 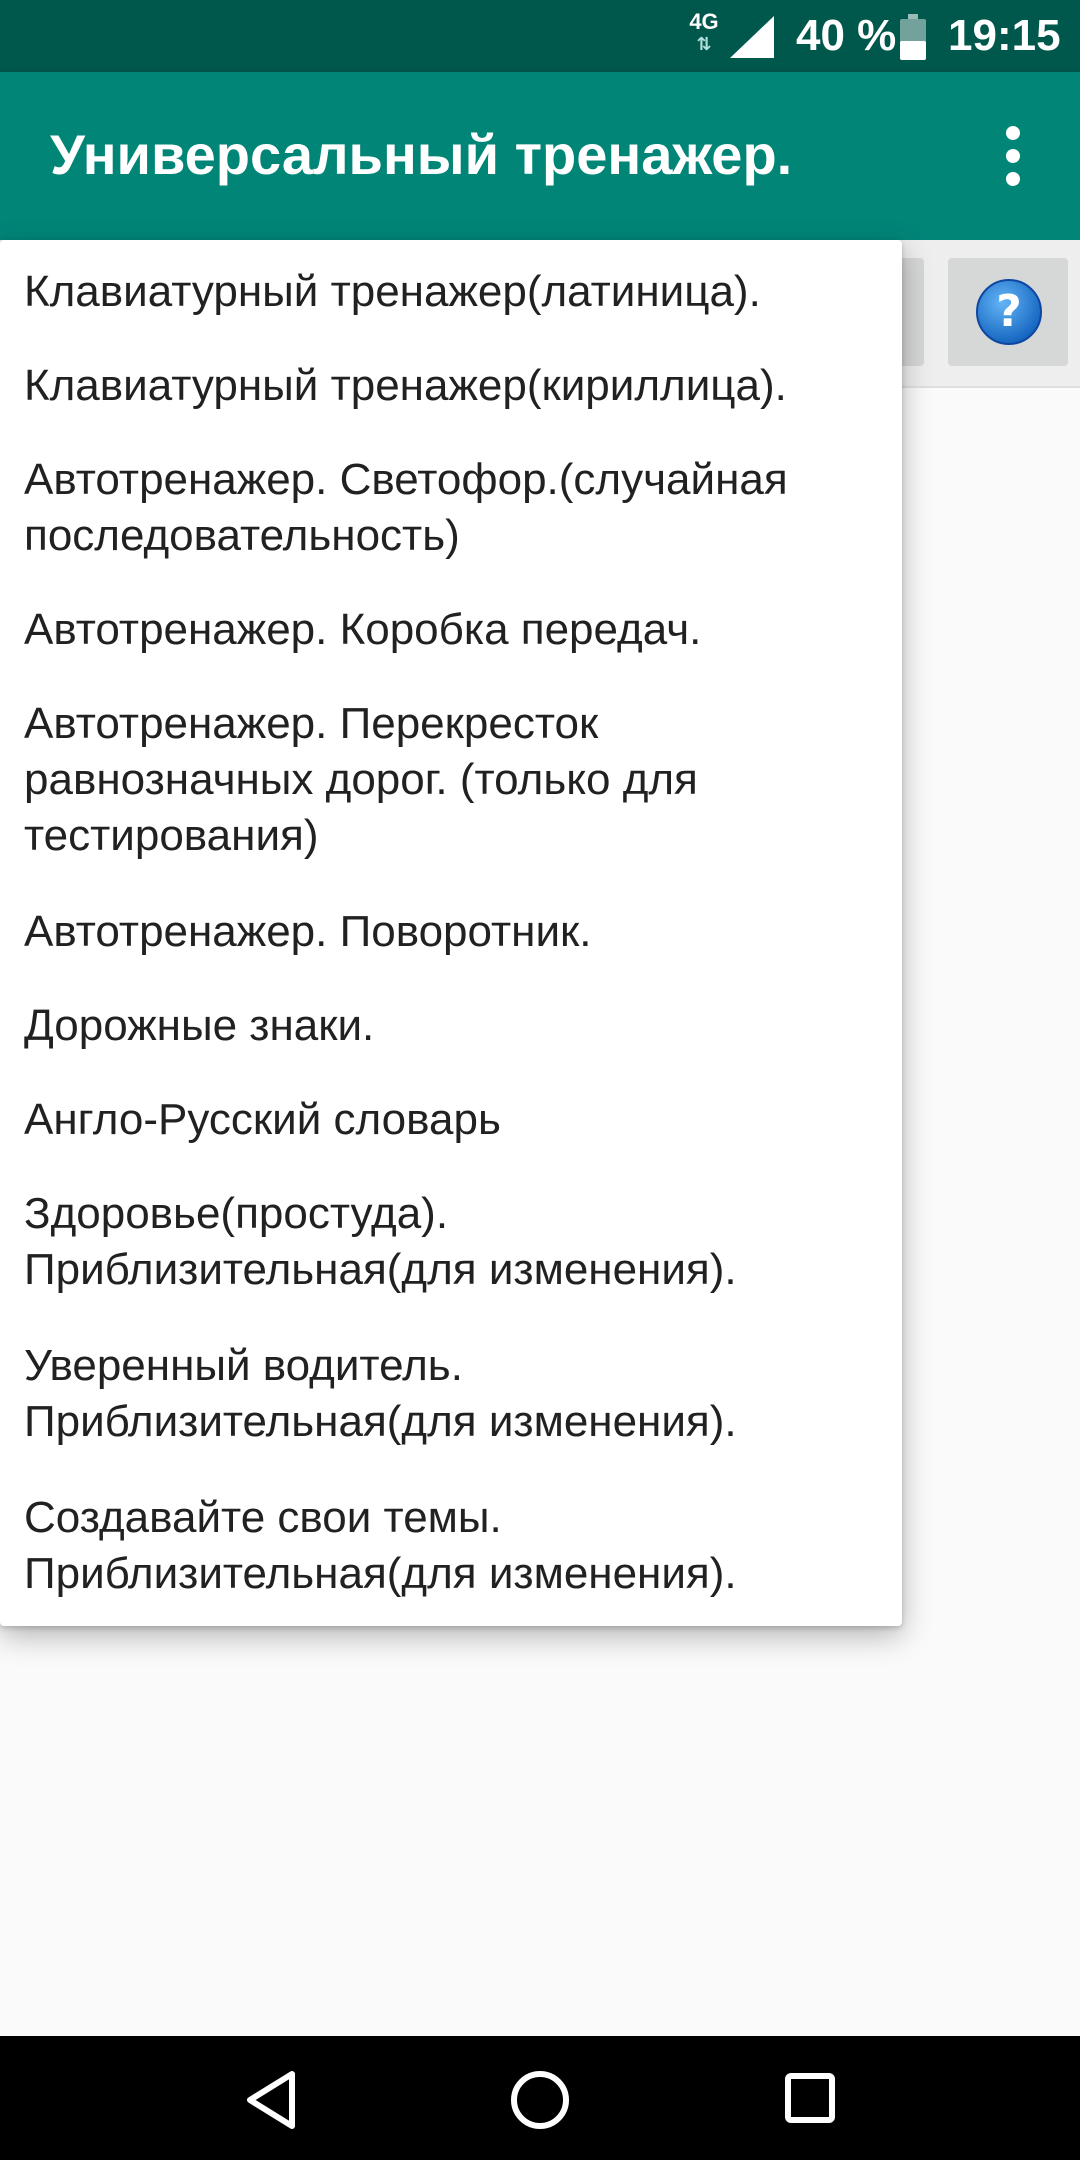 I want to click on nav-recents-icon, so click(x=810, y=2098).